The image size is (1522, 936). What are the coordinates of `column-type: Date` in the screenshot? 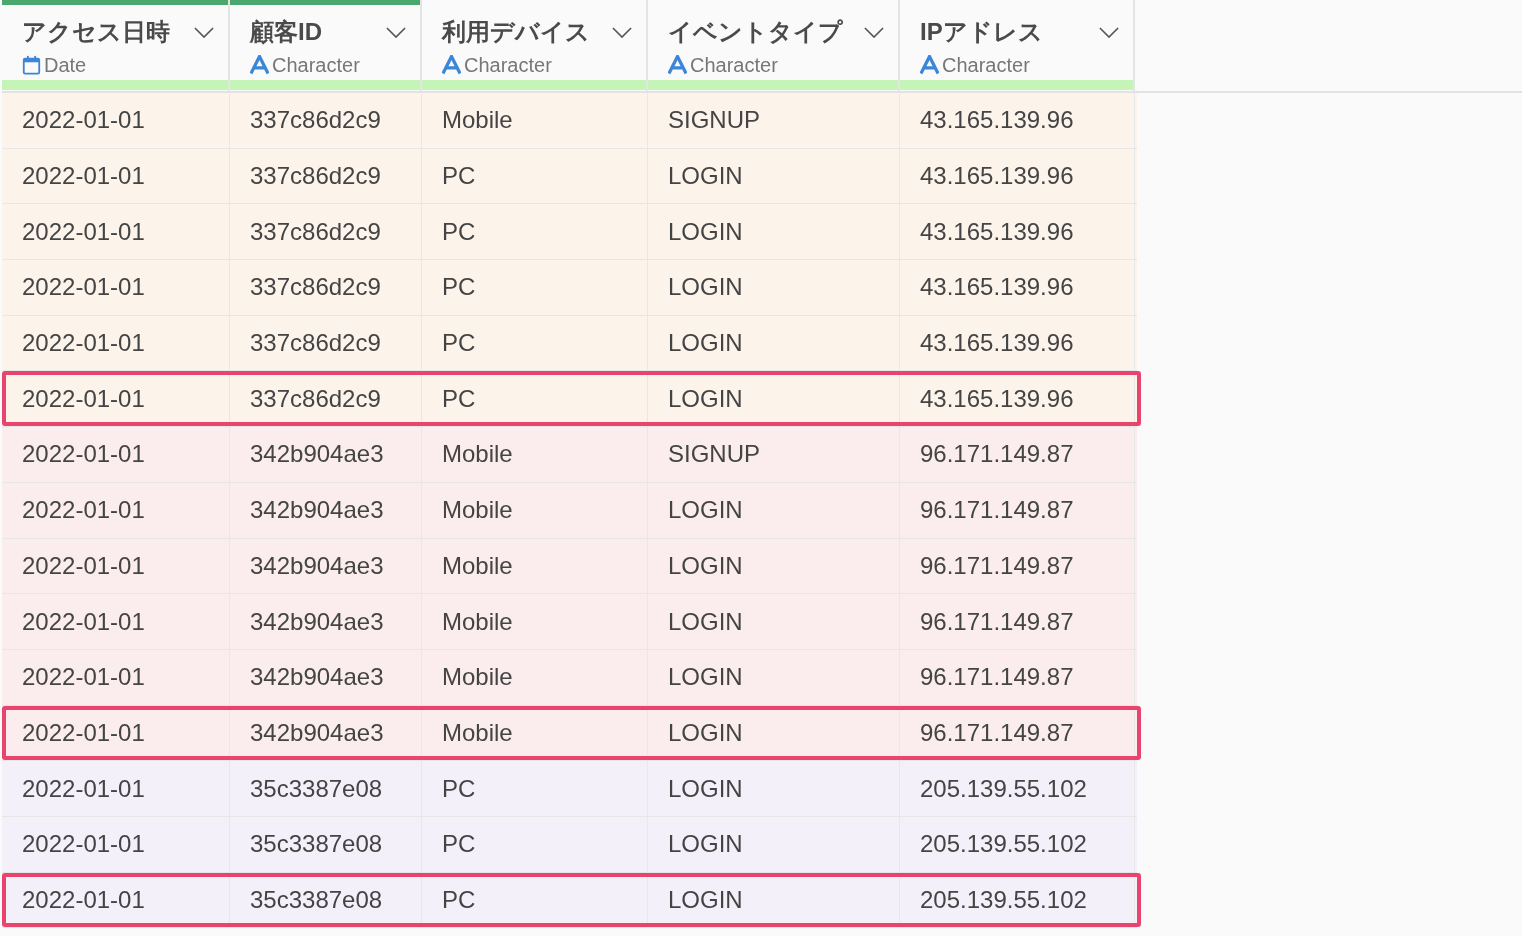 It's located at (65, 65).